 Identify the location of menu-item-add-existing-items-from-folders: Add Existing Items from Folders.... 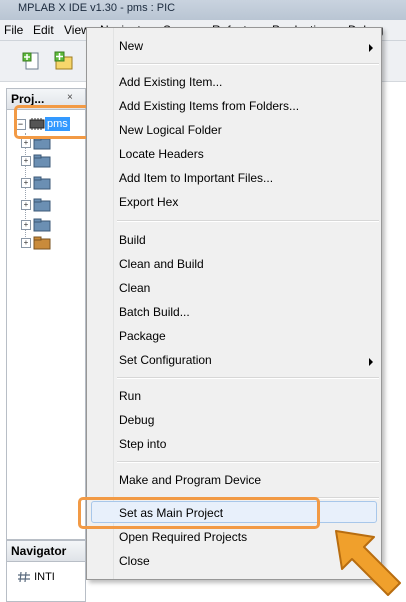
(209, 106).